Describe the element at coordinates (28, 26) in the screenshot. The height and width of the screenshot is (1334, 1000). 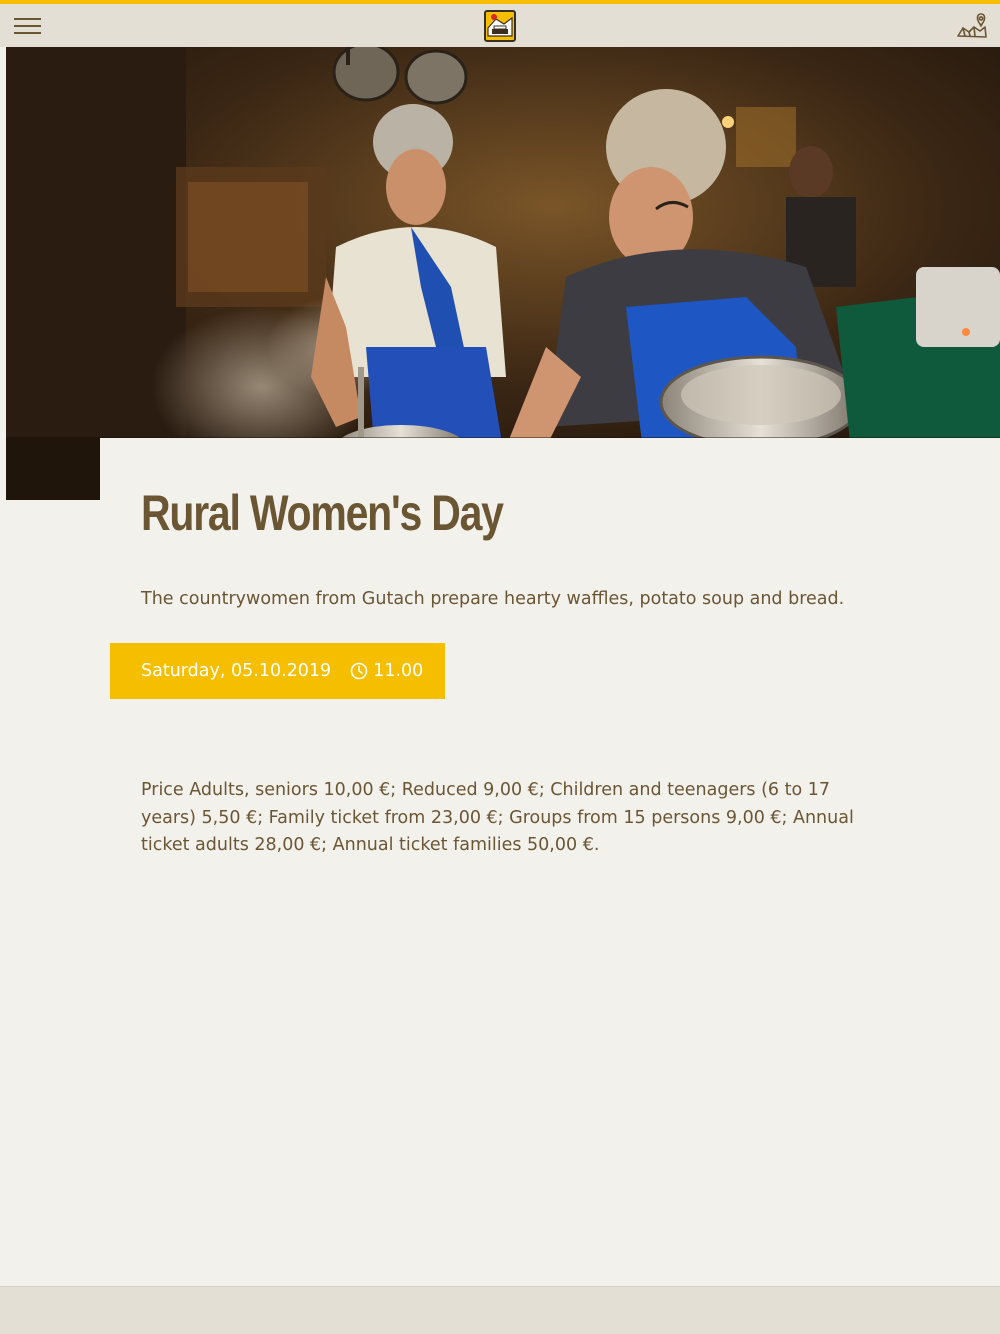
I see `hamburger-menu-icon` at that location.